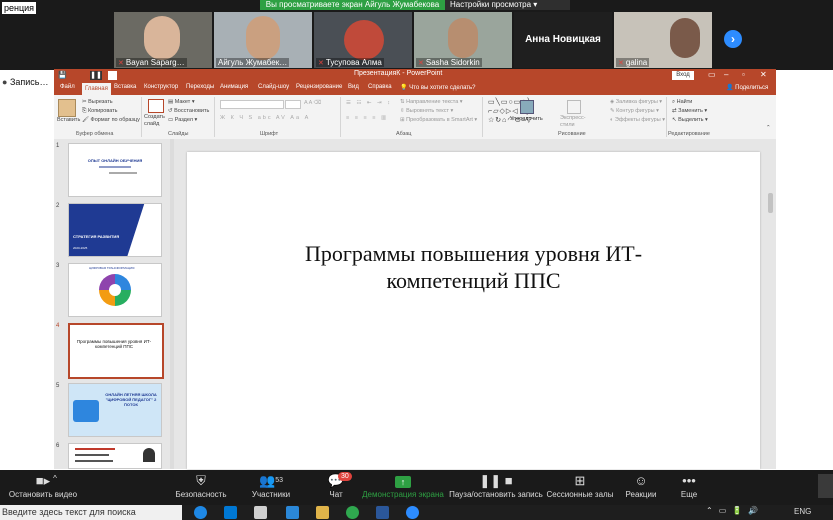 The height and width of the screenshot is (520, 833). I want to click on find-button: ⌕ Найти, so click(682, 102).